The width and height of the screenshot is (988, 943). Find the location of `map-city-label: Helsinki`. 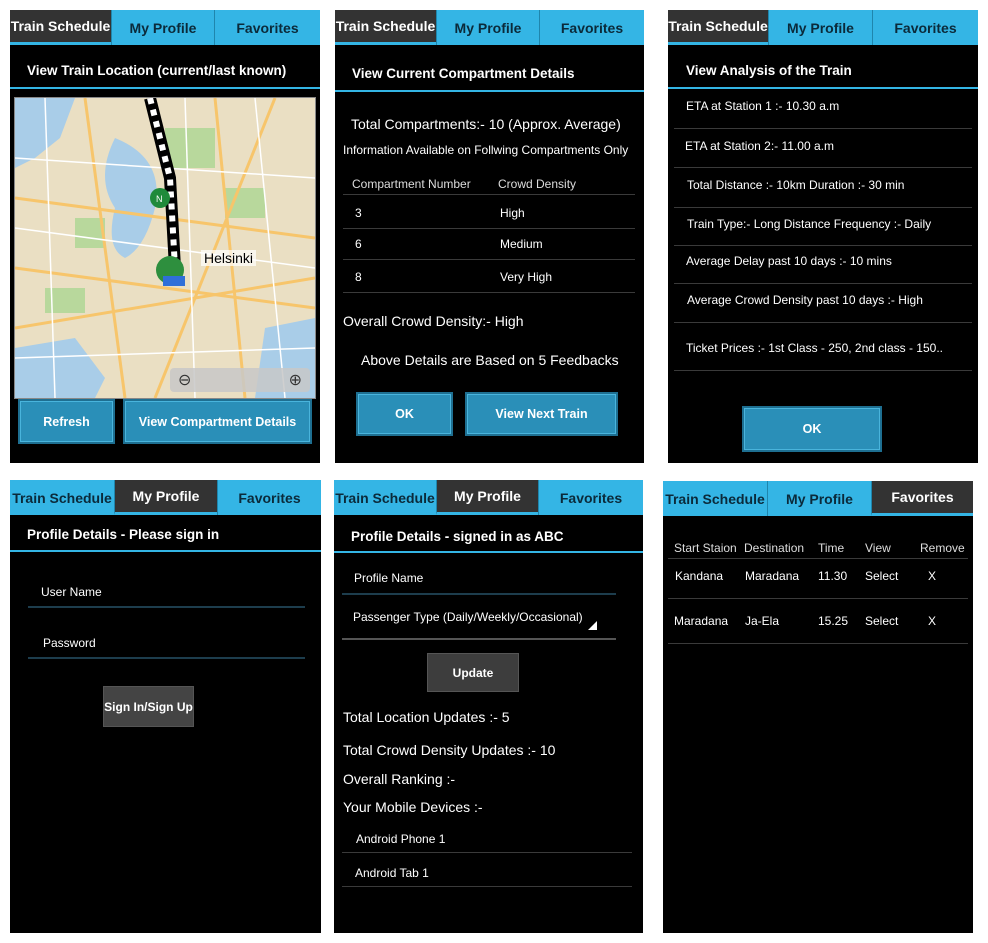

map-city-label: Helsinki is located at coordinates (229, 258).